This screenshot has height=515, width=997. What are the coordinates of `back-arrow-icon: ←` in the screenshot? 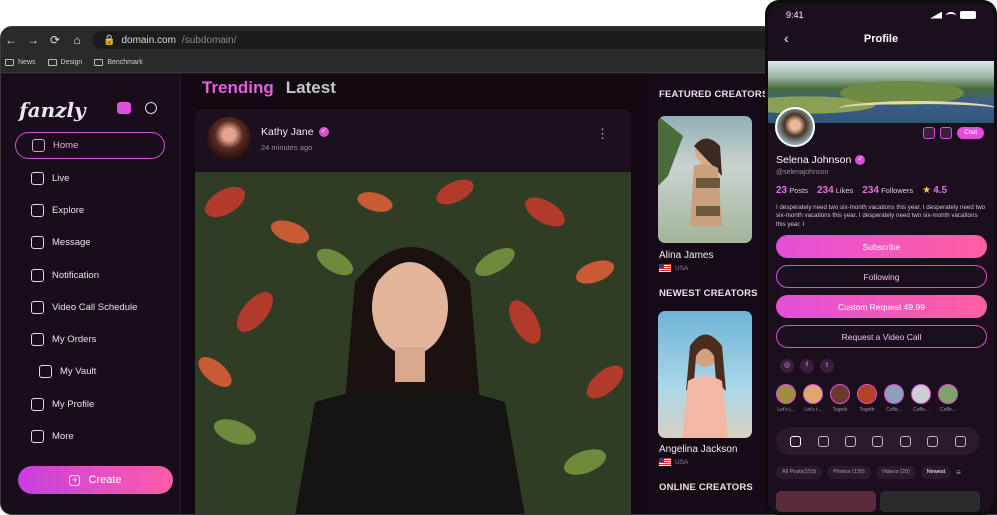 It's located at (11, 40).